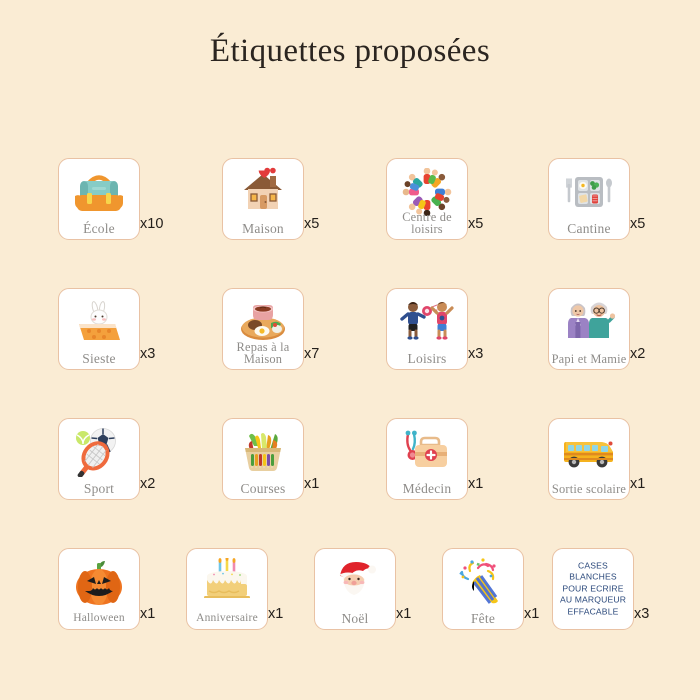 This screenshot has height=700, width=700. I want to click on label-card-halloween: Halloween x1, so click(110, 596).